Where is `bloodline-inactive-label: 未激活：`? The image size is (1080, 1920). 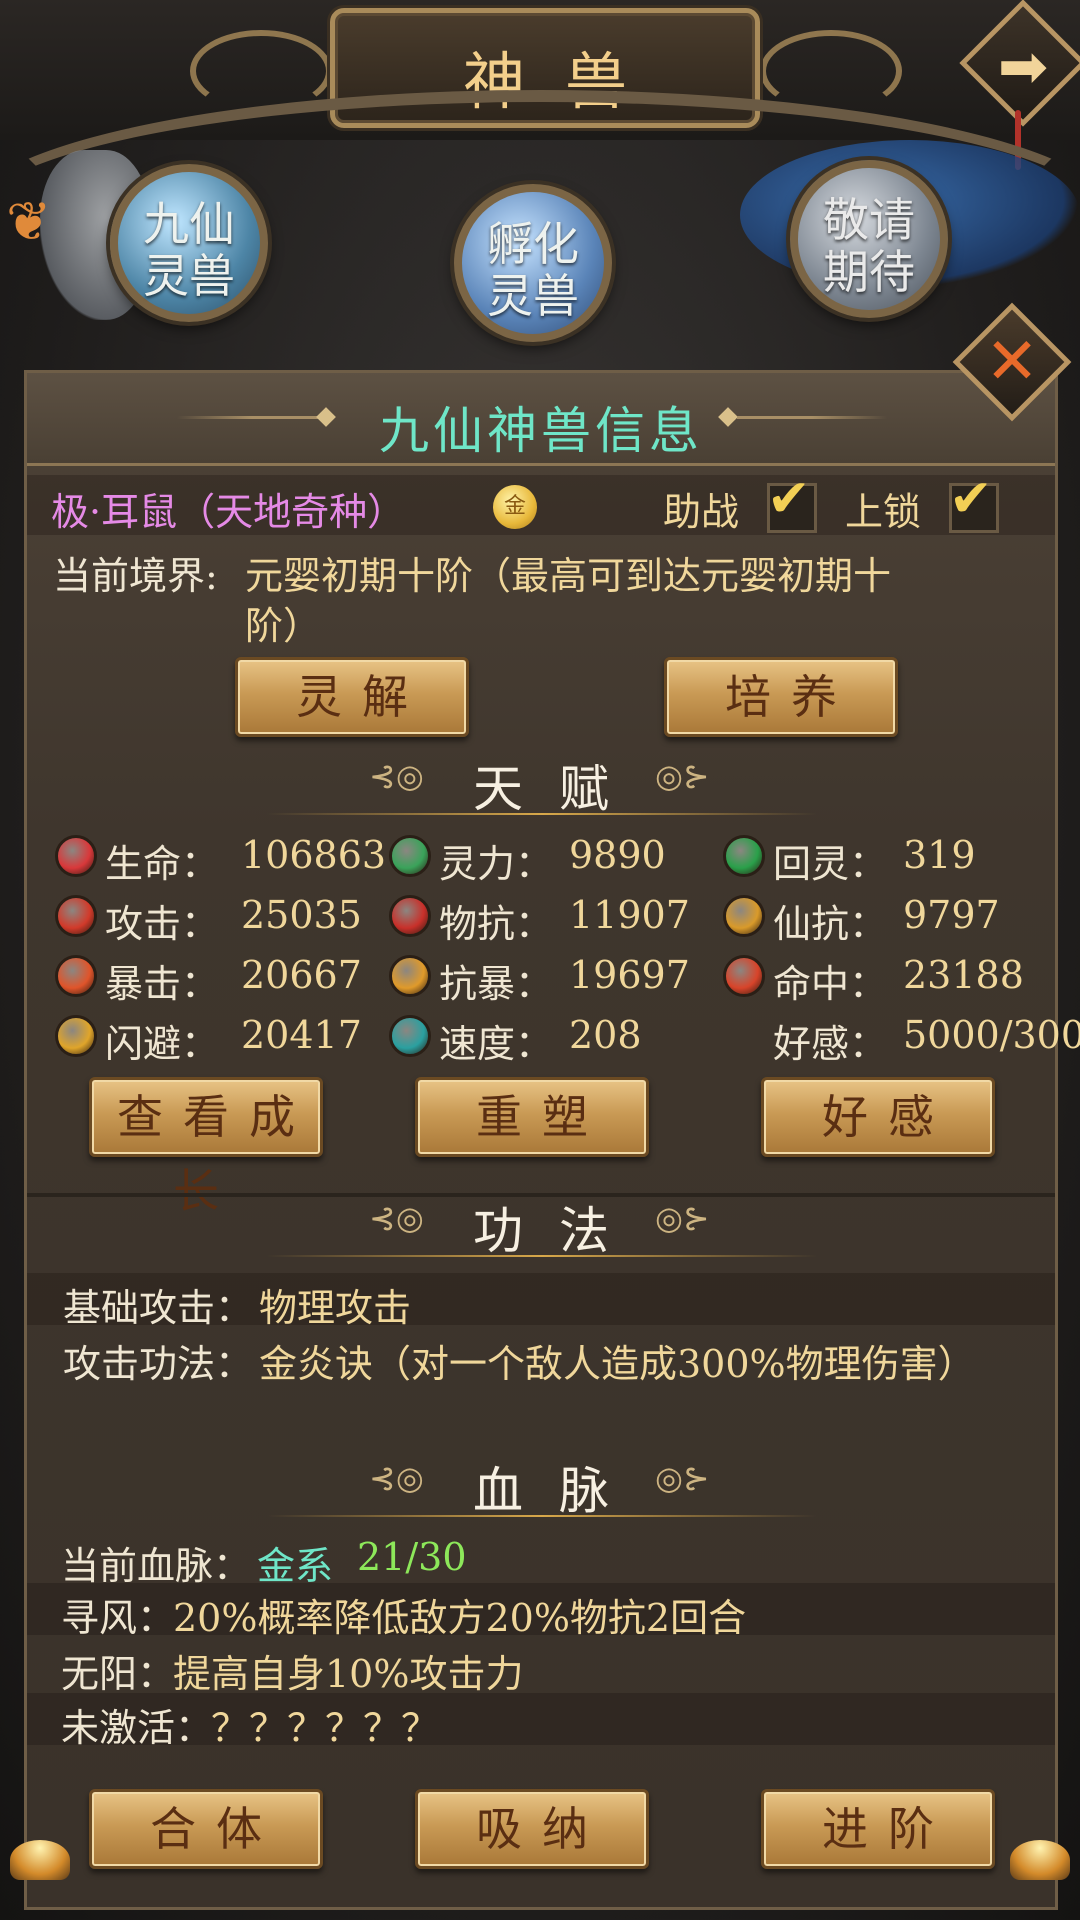 bloodline-inactive-label: 未激活： is located at coordinates (137, 1728).